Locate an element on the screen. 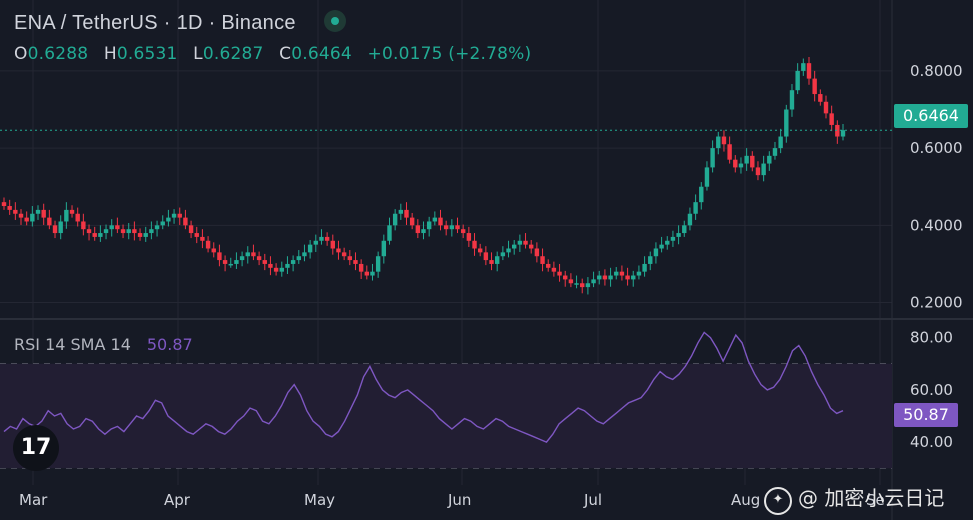  time-tick-label: Jul is located at coordinates (592, 500).